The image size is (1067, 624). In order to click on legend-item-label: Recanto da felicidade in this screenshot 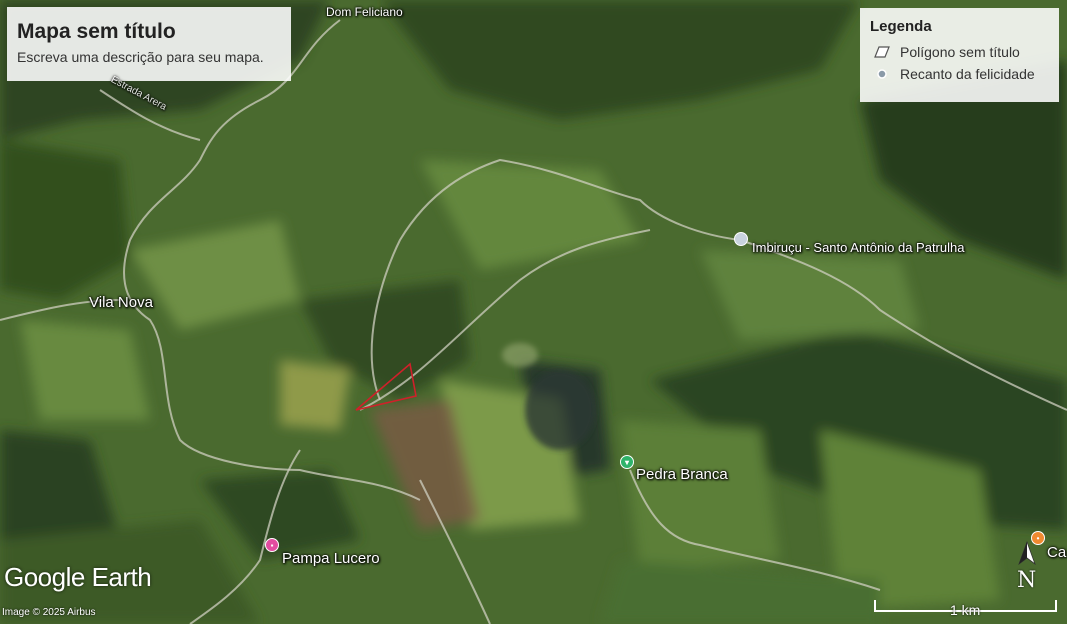, I will do `click(967, 74)`.